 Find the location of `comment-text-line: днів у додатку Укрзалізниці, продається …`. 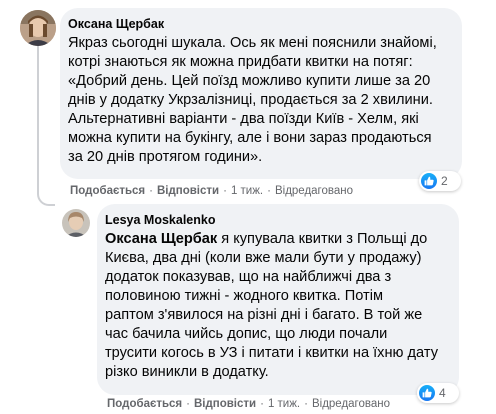

comment-text-line: днів у додатку Укрзалізниці, продається … is located at coordinates (250, 100).